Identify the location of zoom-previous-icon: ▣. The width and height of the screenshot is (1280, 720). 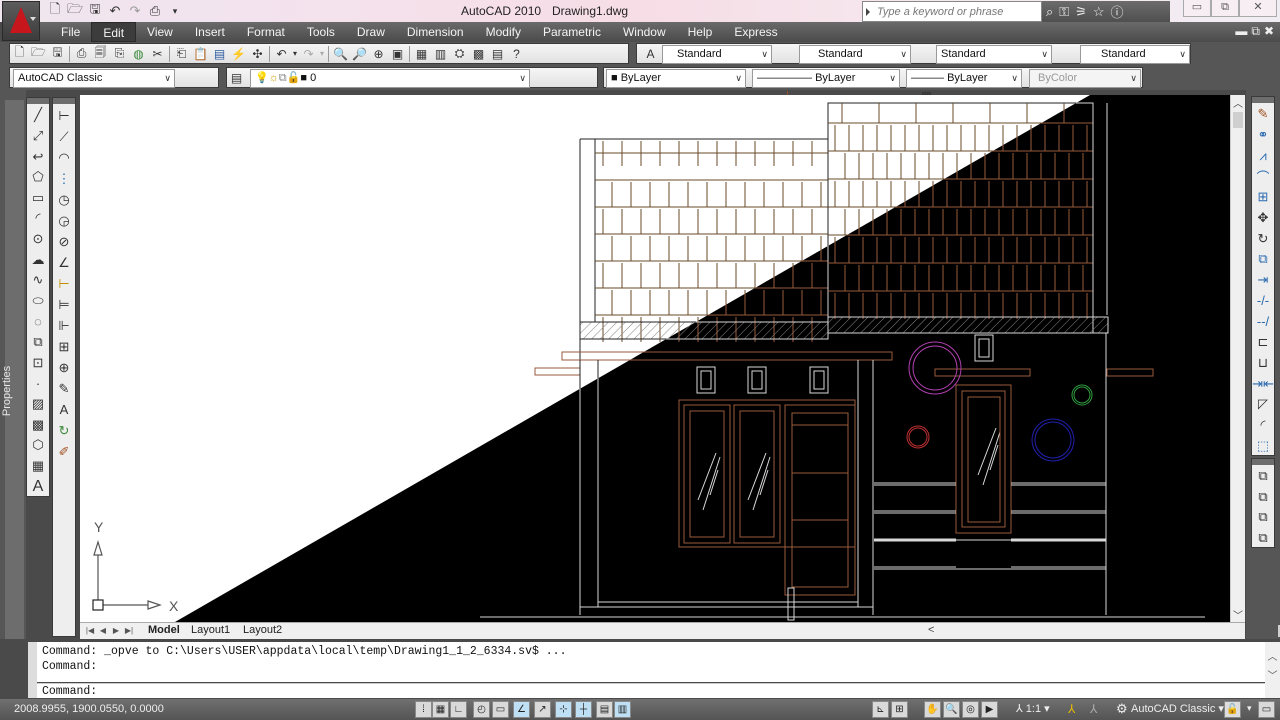
(397, 53).